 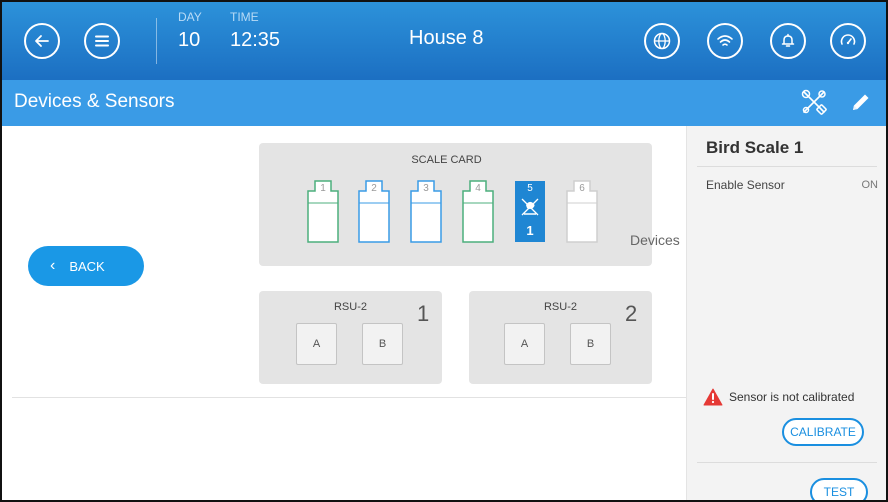 I want to click on rsu-number: 2, so click(x=631, y=313).